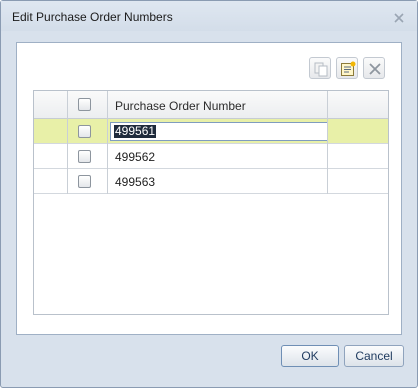 The width and height of the screenshot is (418, 388). I want to click on add-row-button, so click(347, 68).